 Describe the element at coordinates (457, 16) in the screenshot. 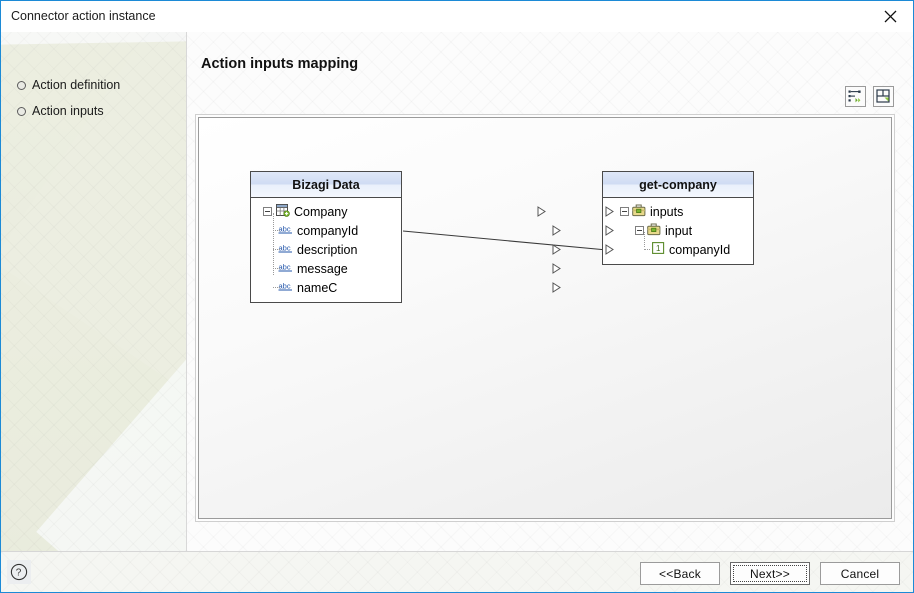

I see `title-bar: Connector action instance` at that location.